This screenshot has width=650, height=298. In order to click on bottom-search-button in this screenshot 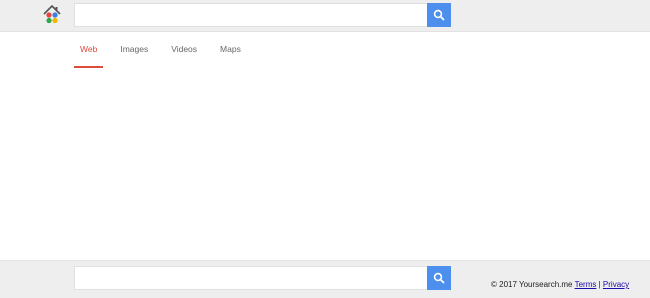, I will do `click(439, 278)`.